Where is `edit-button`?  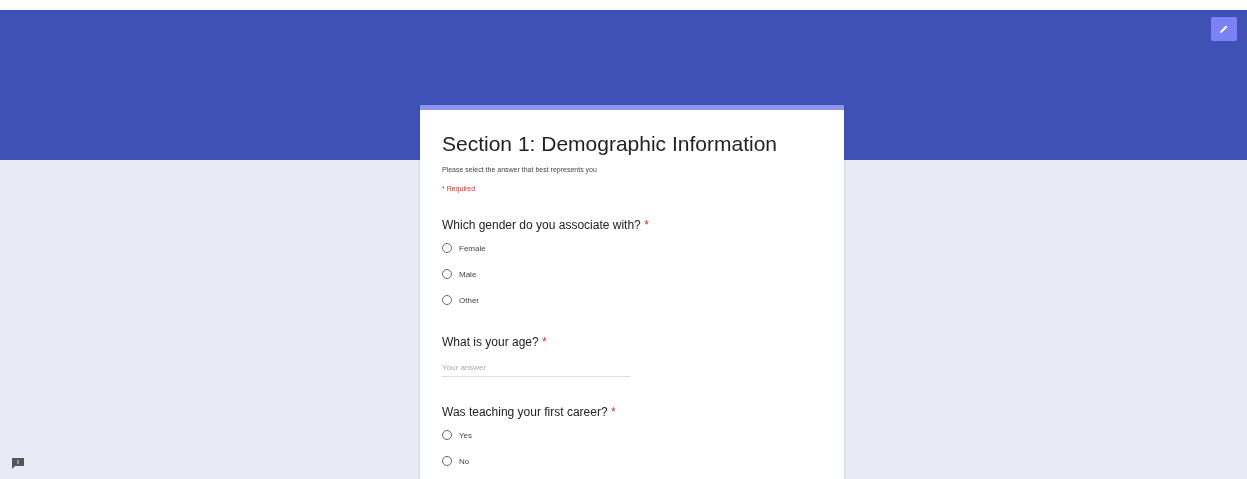
edit-button is located at coordinates (1224, 29).